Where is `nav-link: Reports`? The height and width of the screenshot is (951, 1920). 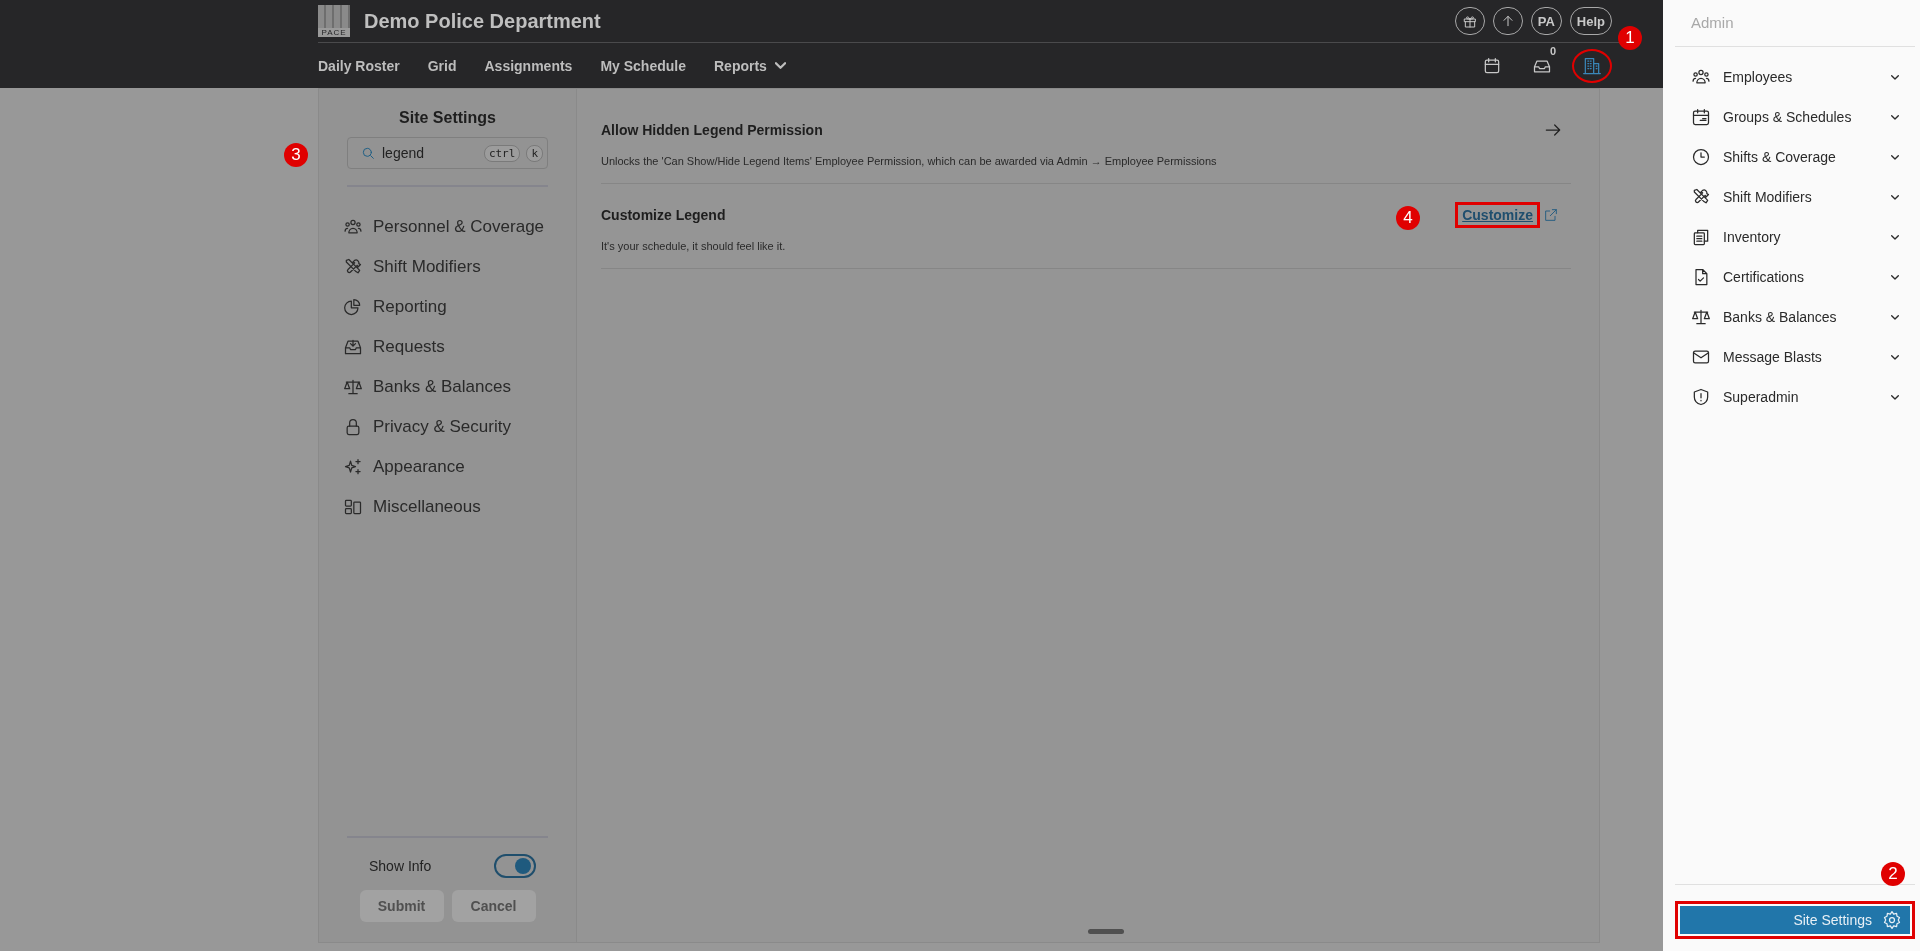 nav-link: Reports is located at coordinates (750, 65).